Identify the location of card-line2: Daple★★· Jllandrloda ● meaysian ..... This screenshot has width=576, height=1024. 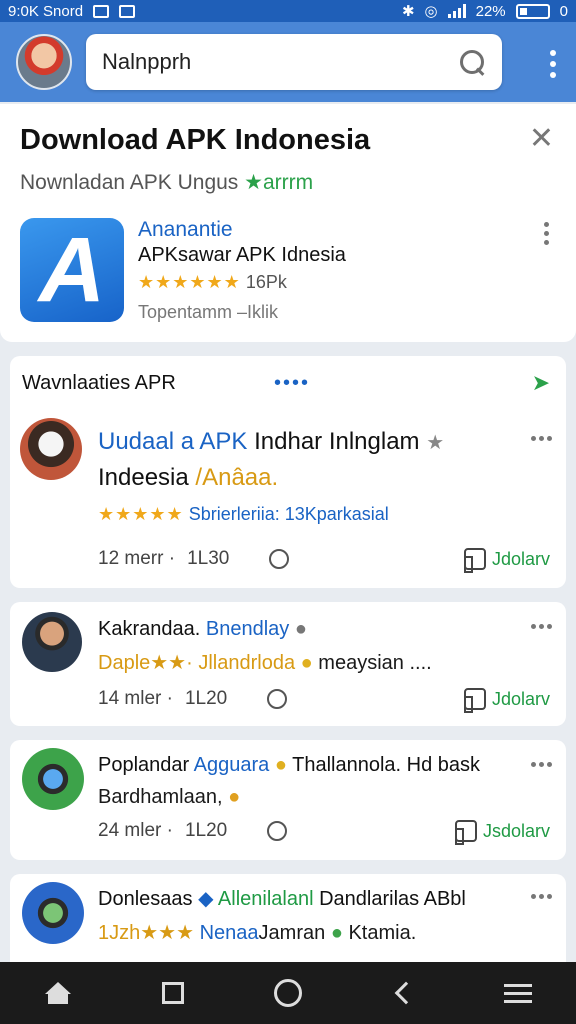
(265, 662).